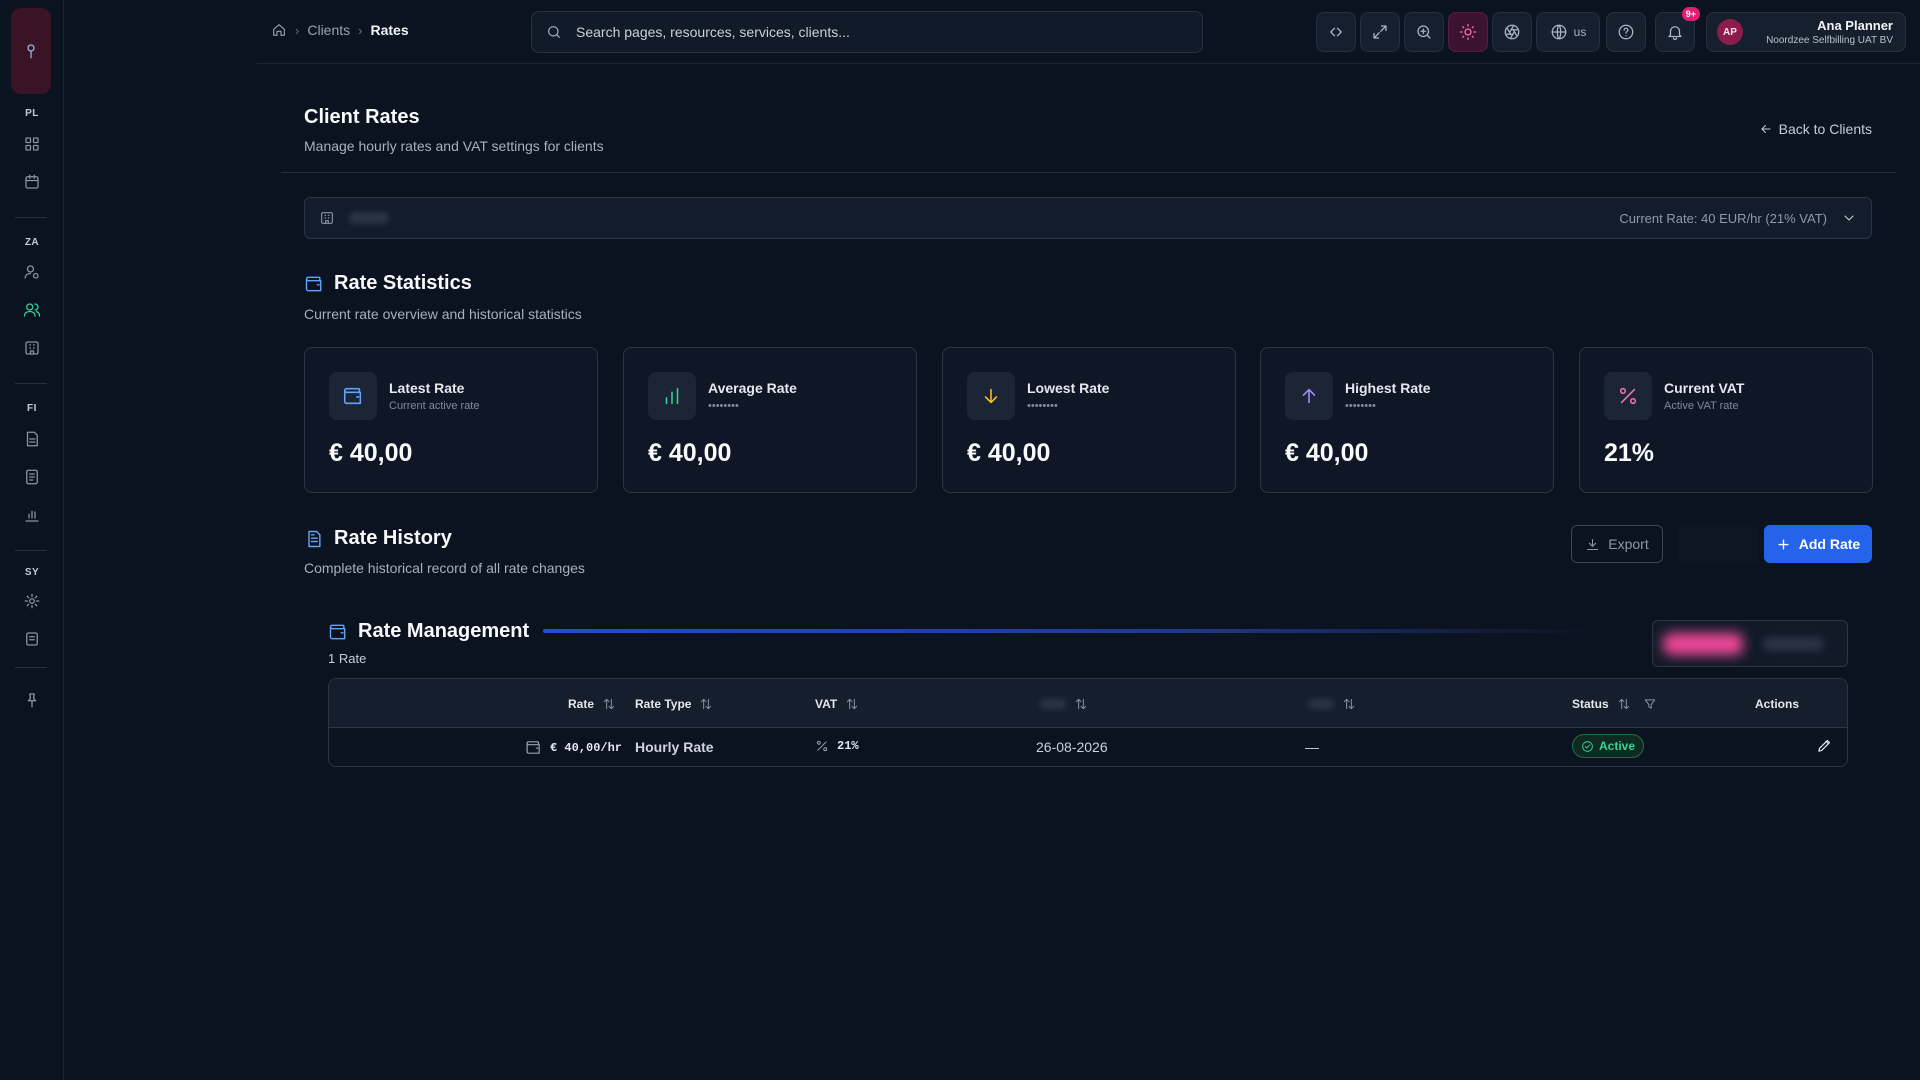 The width and height of the screenshot is (1920, 1080). I want to click on sidebar-item-calendar, so click(32, 182).